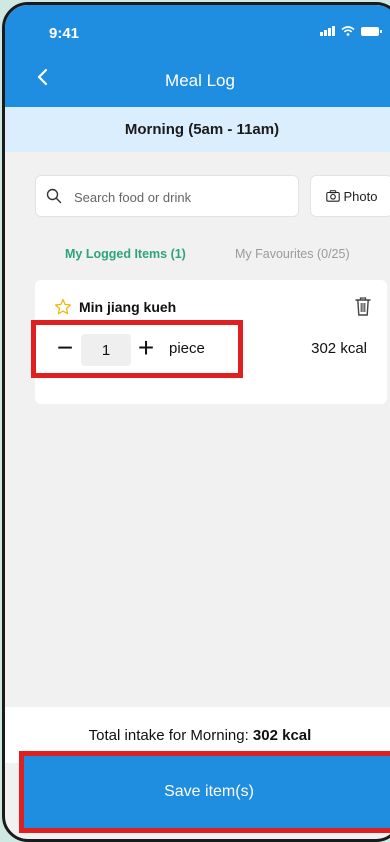  I want to click on signal-icon, so click(327, 31).